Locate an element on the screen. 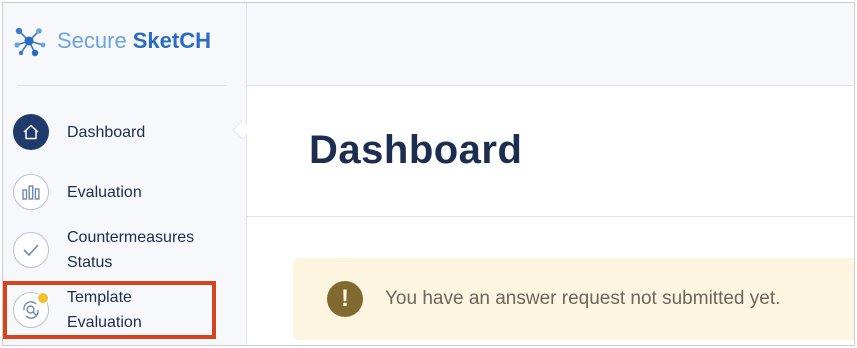 The height and width of the screenshot is (348, 857). network-logo-icon is located at coordinates (30, 42).